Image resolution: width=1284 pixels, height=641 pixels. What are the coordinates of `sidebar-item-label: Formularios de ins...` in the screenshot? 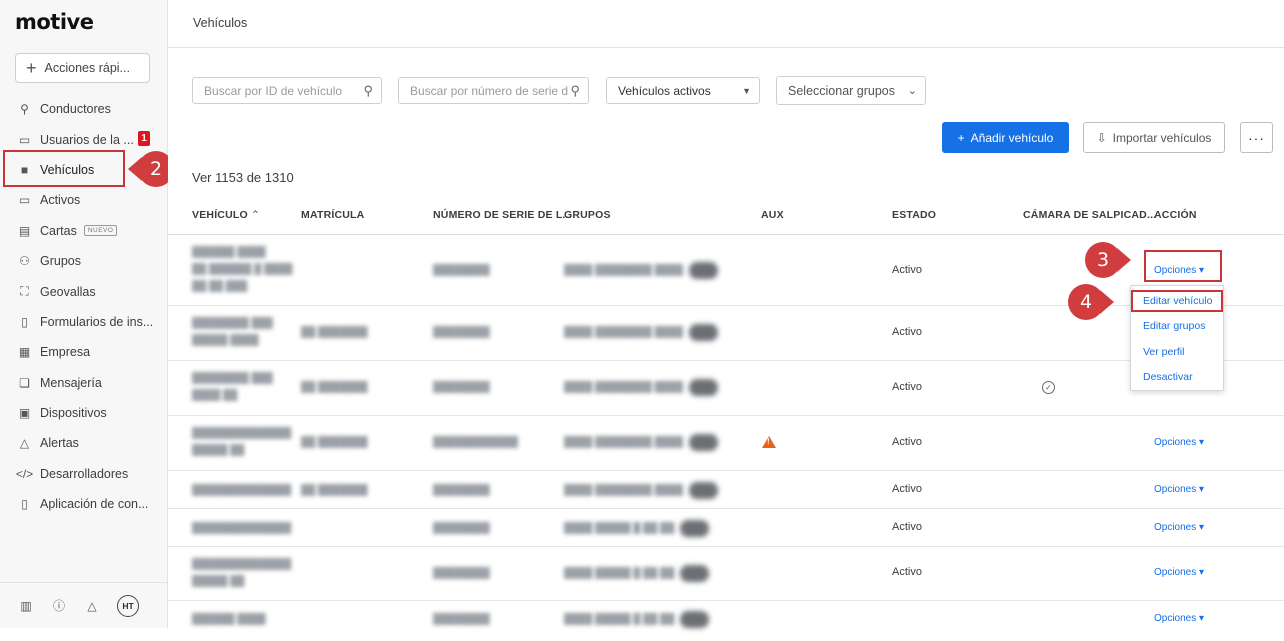 It's located at (97, 321).